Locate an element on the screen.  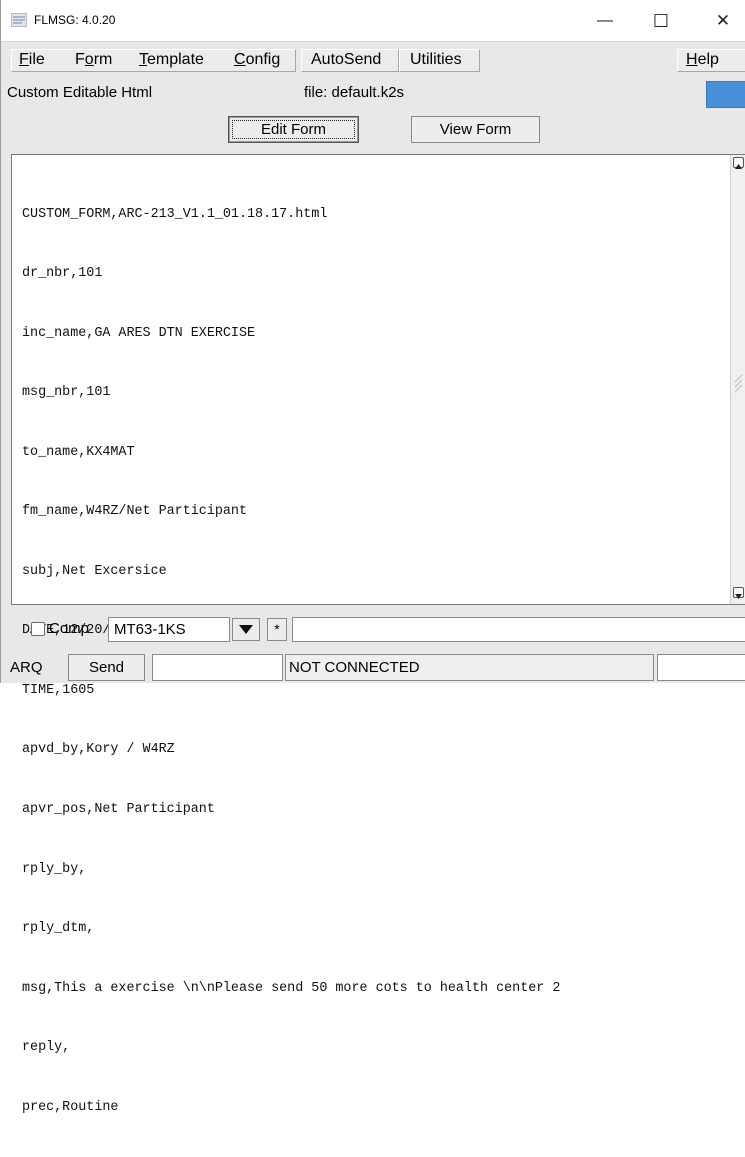
vertical-scrollbar is located at coordinates (737, 379).